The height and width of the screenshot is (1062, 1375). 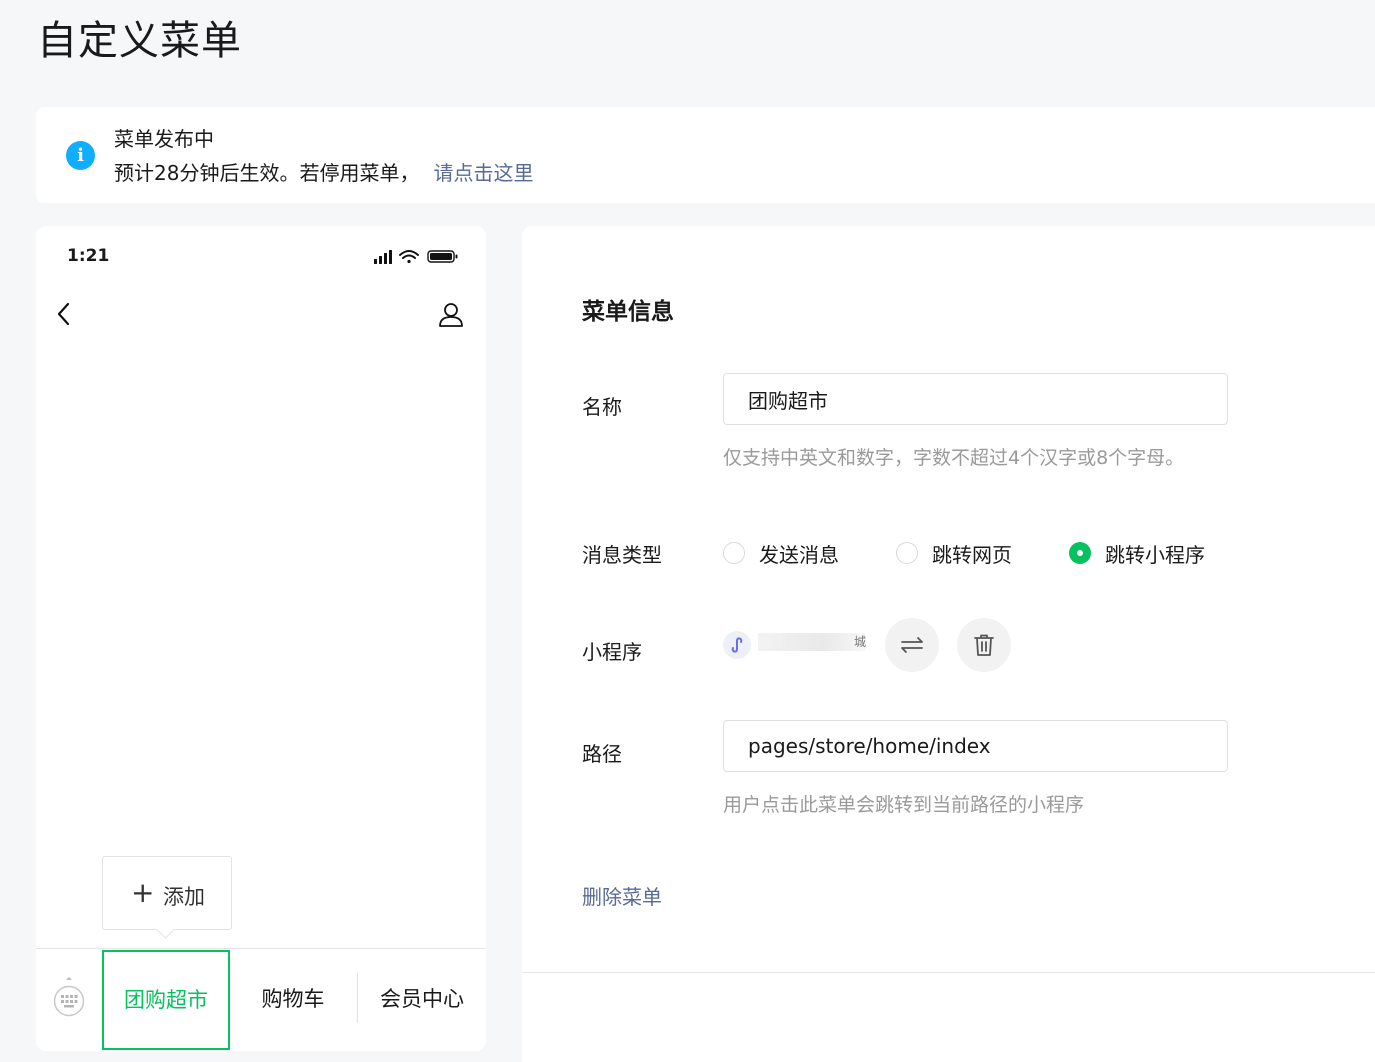 I want to click on stop-menu-link: 请点击这里, so click(x=483, y=173).